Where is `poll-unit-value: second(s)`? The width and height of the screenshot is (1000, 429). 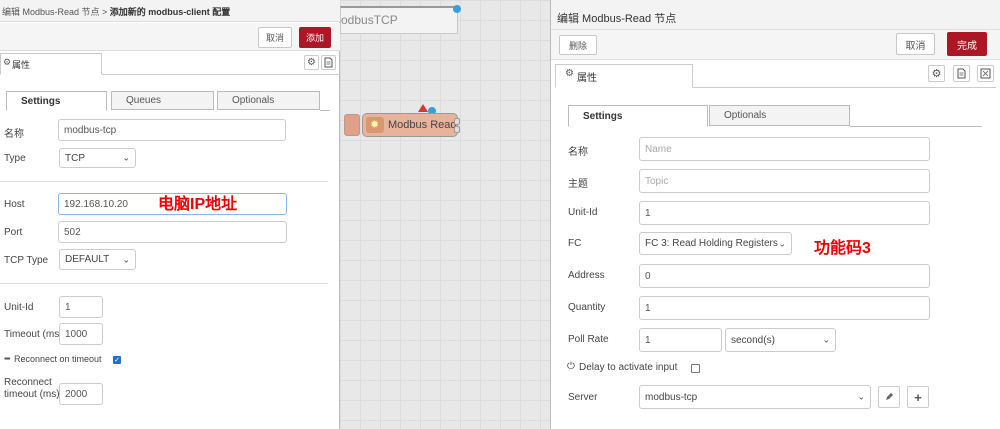 poll-unit-value: second(s) is located at coordinates (753, 340).